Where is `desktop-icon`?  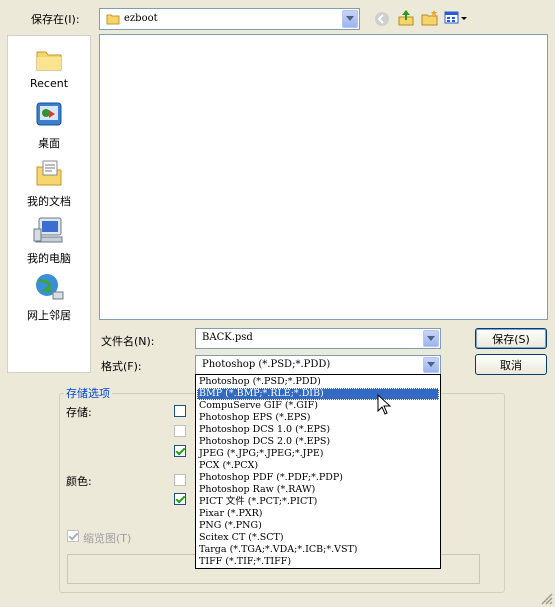 desktop-icon is located at coordinates (49, 114).